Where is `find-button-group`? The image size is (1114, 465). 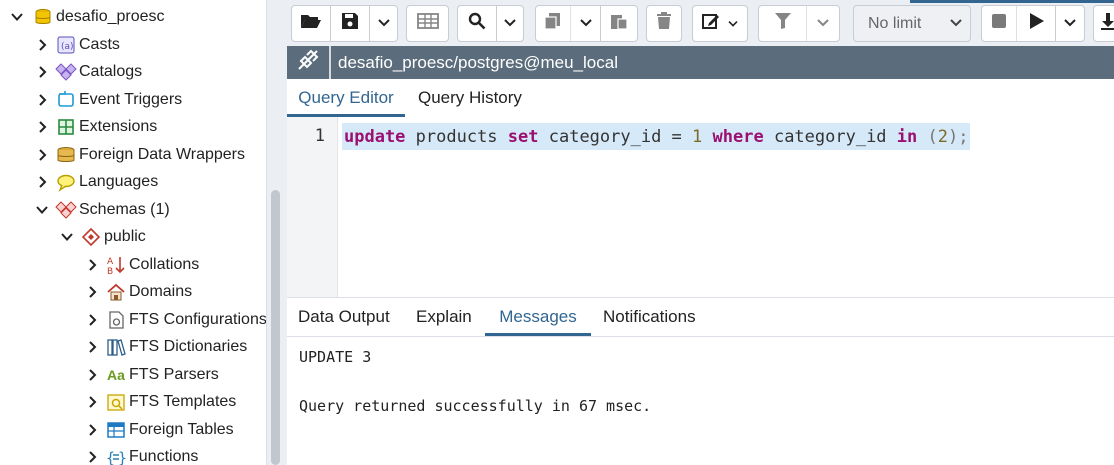
find-button-group is located at coordinates (490, 23).